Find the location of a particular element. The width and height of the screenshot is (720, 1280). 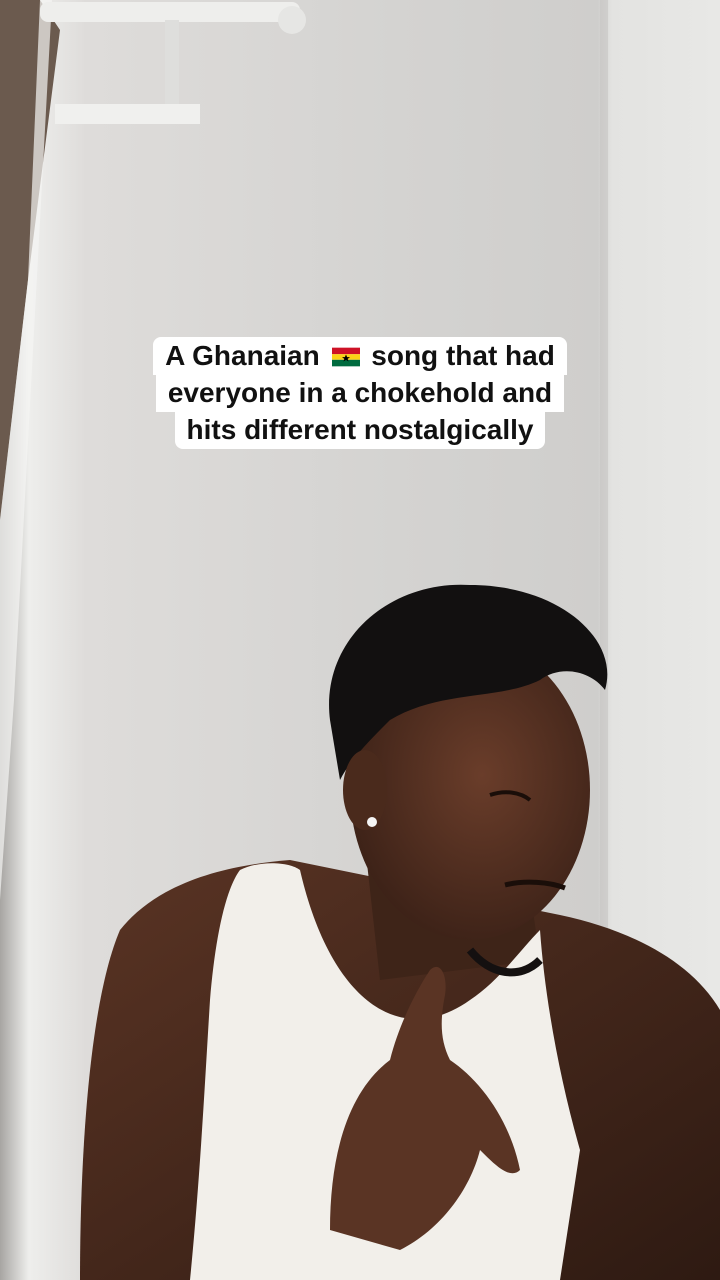

caption-line-1: A Ghanaian song that had is located at coordinates (360, 356).